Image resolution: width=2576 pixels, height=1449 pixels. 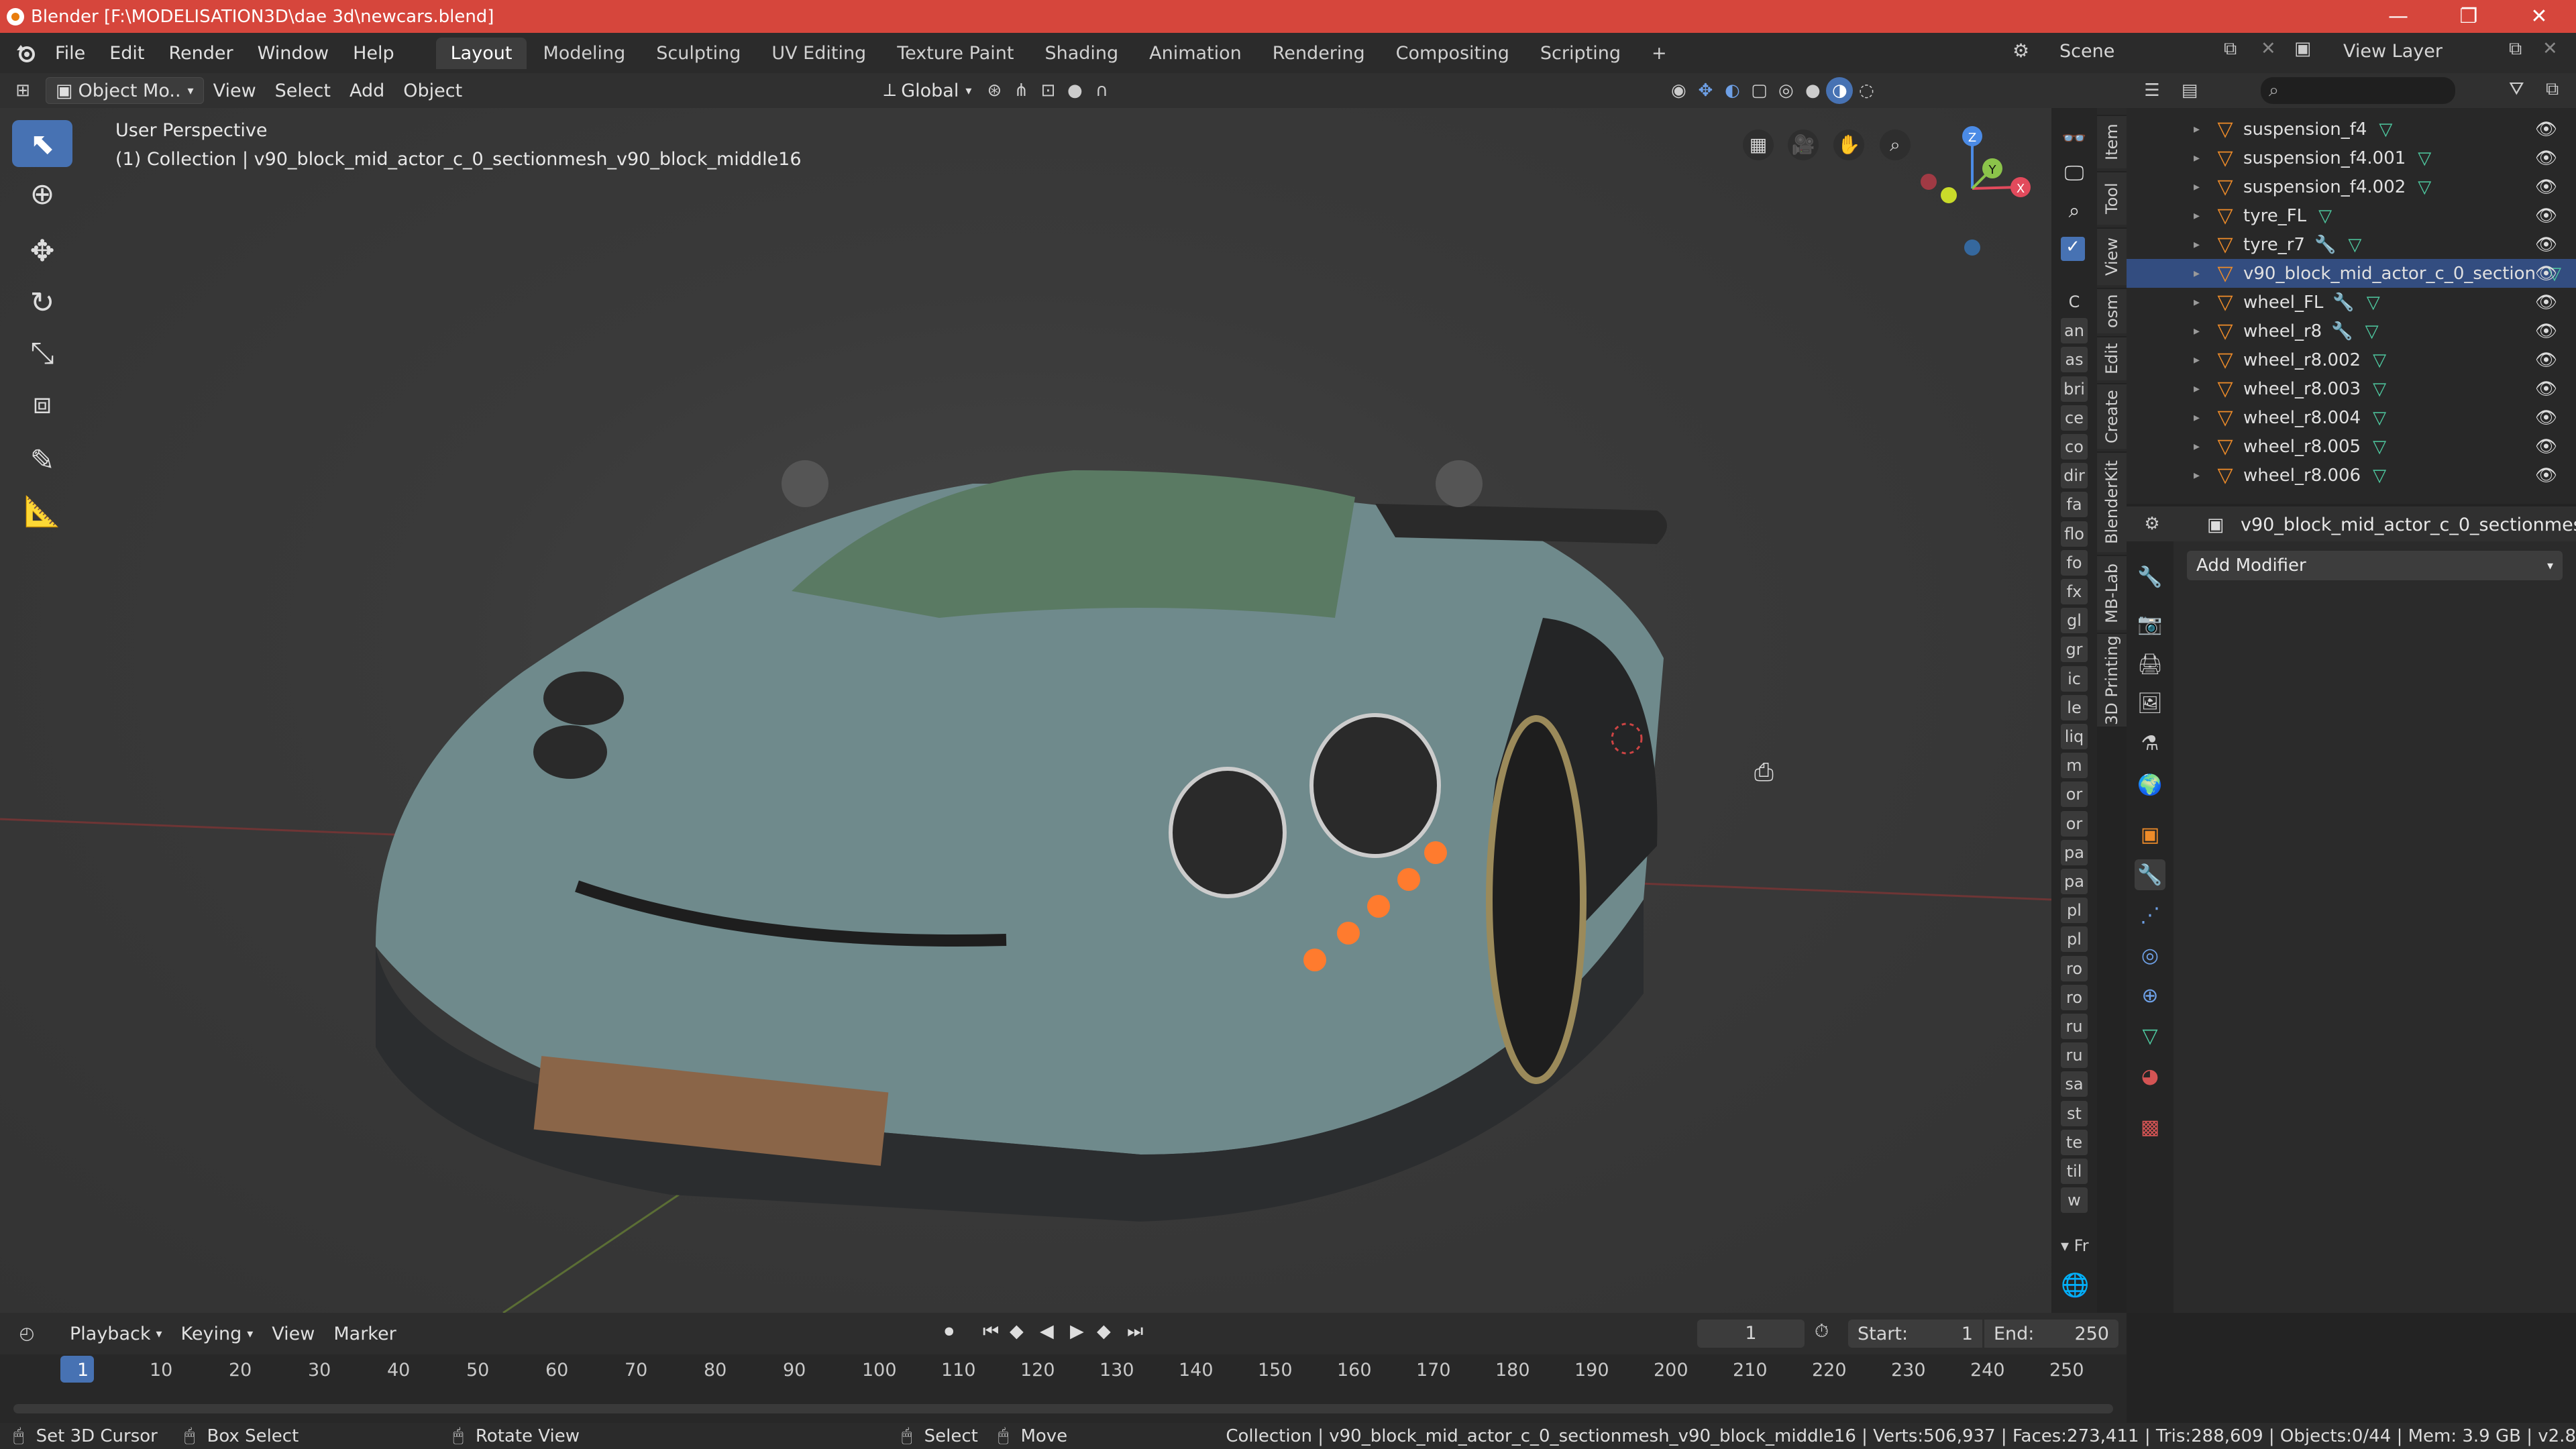 I want to click on tab-rendering: Rendering, so click(x=1319, y=53).